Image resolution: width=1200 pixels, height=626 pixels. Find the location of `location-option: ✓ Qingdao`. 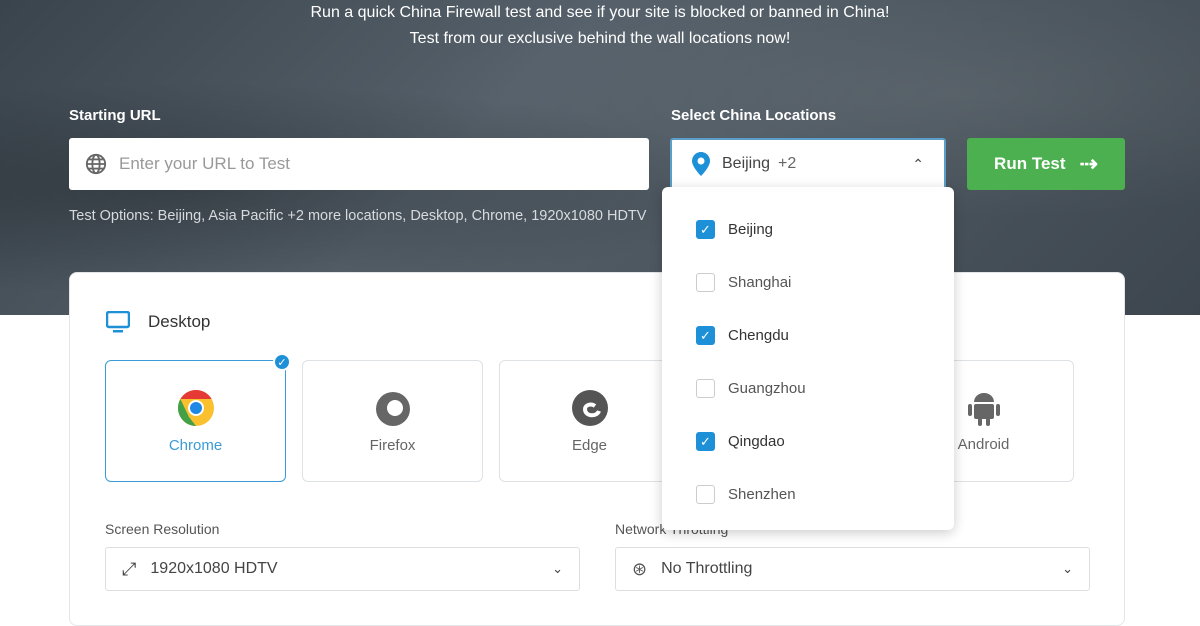

location-option: ✓ Qingdao is located at coordinates (808, 441).